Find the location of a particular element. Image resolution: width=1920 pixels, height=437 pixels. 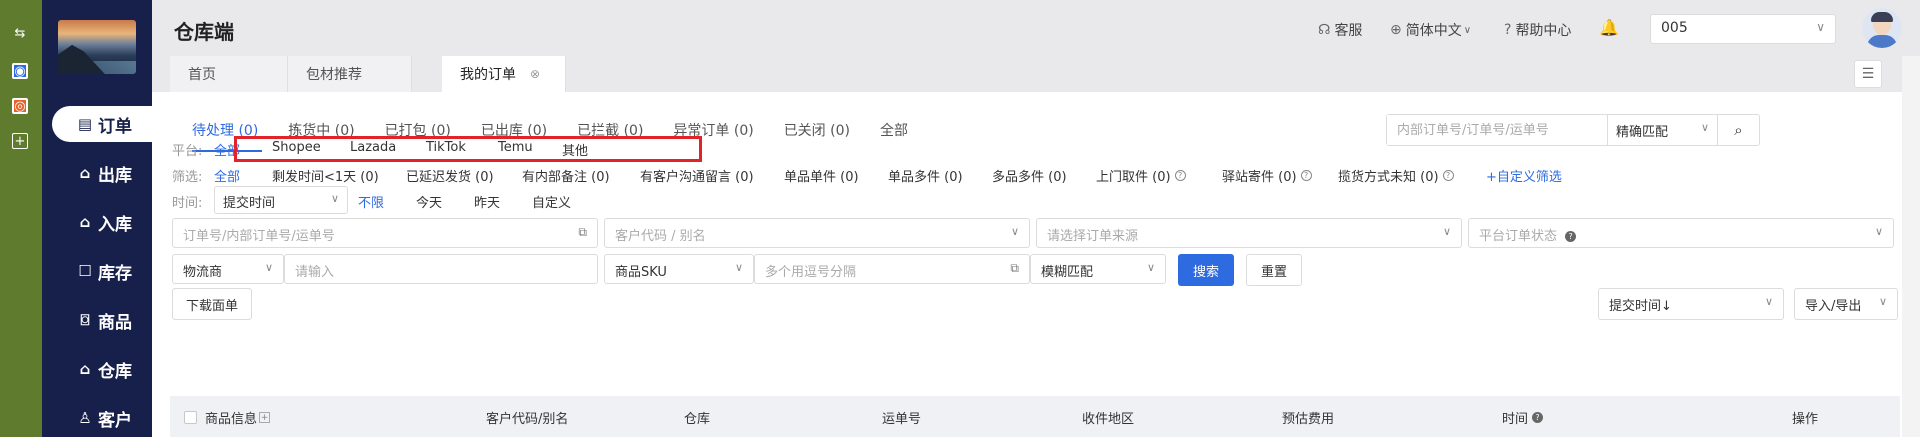

sidebar-item-inventory: ☐ 库存 is located at coordinates (102, 271).